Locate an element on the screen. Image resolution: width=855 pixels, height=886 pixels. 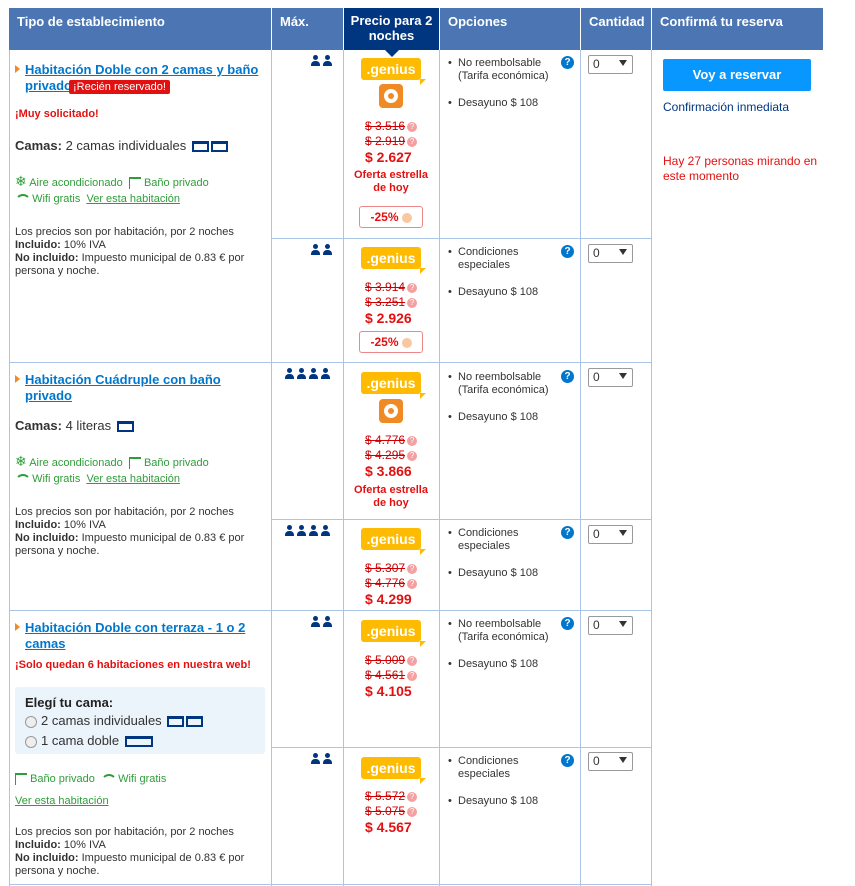
col-header-max: Máx. is located at coordinates (307, 29).